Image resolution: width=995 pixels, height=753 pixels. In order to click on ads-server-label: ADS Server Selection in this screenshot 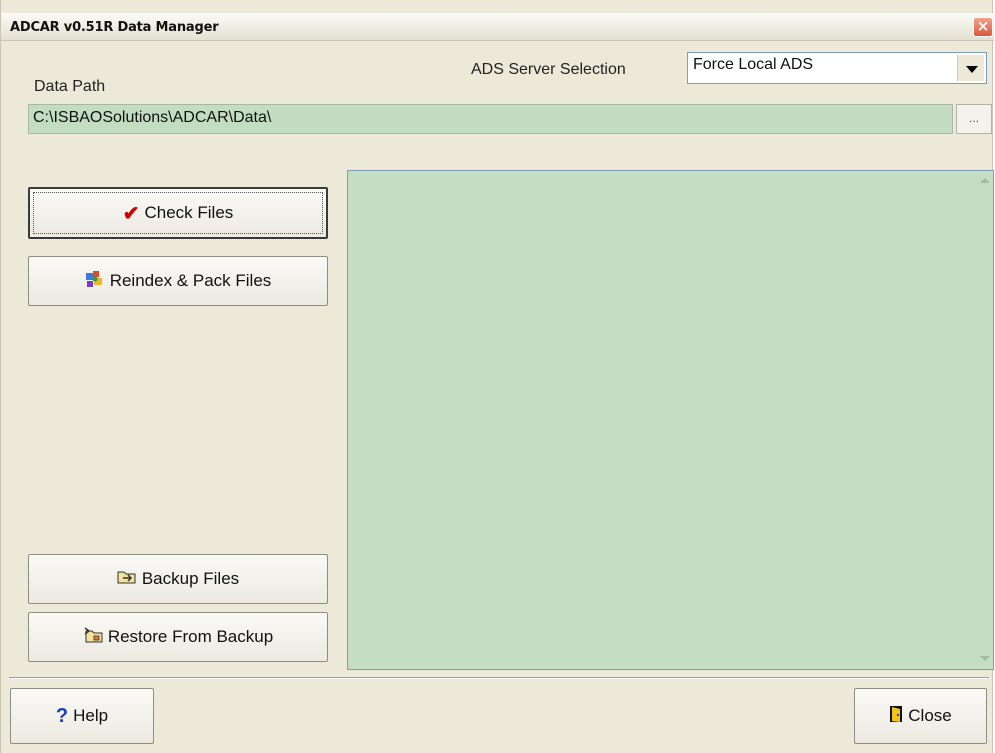, I will do `click(548, 69)`.